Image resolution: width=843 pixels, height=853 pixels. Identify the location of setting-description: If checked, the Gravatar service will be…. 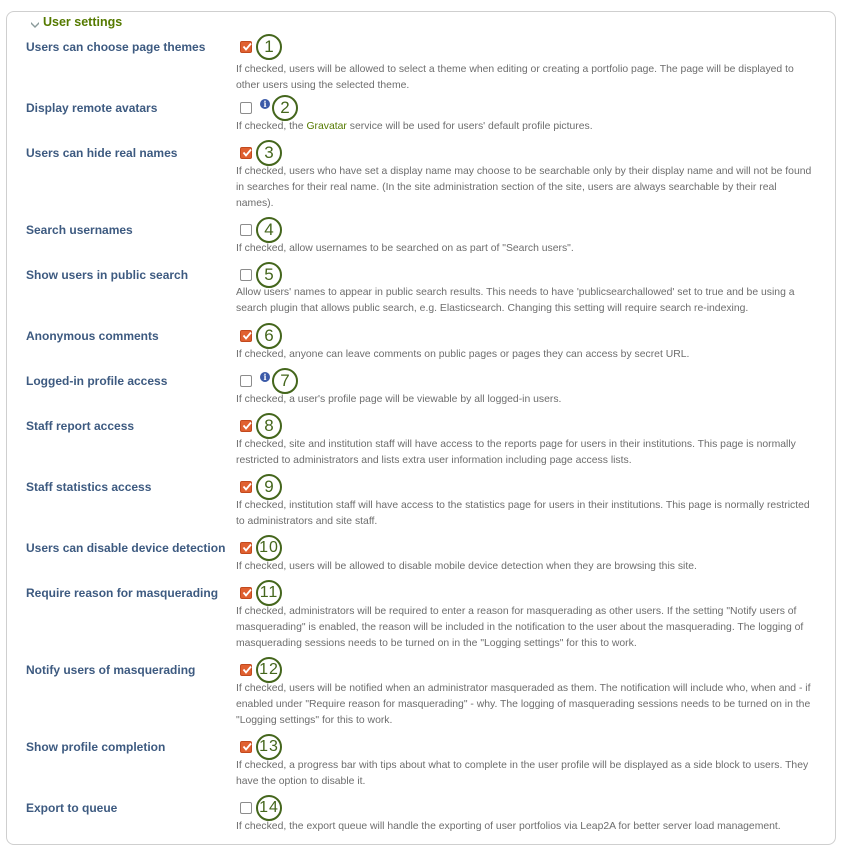
(526, 127).